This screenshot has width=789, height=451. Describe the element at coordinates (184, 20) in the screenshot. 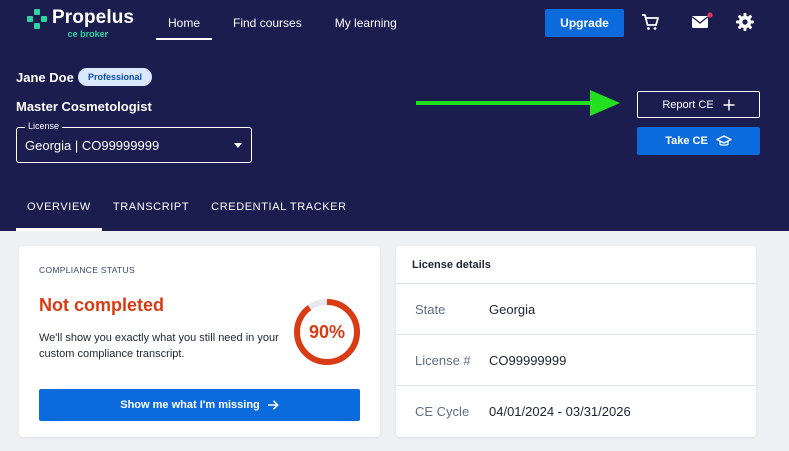

I see `nav-item-home: Home` at that location.